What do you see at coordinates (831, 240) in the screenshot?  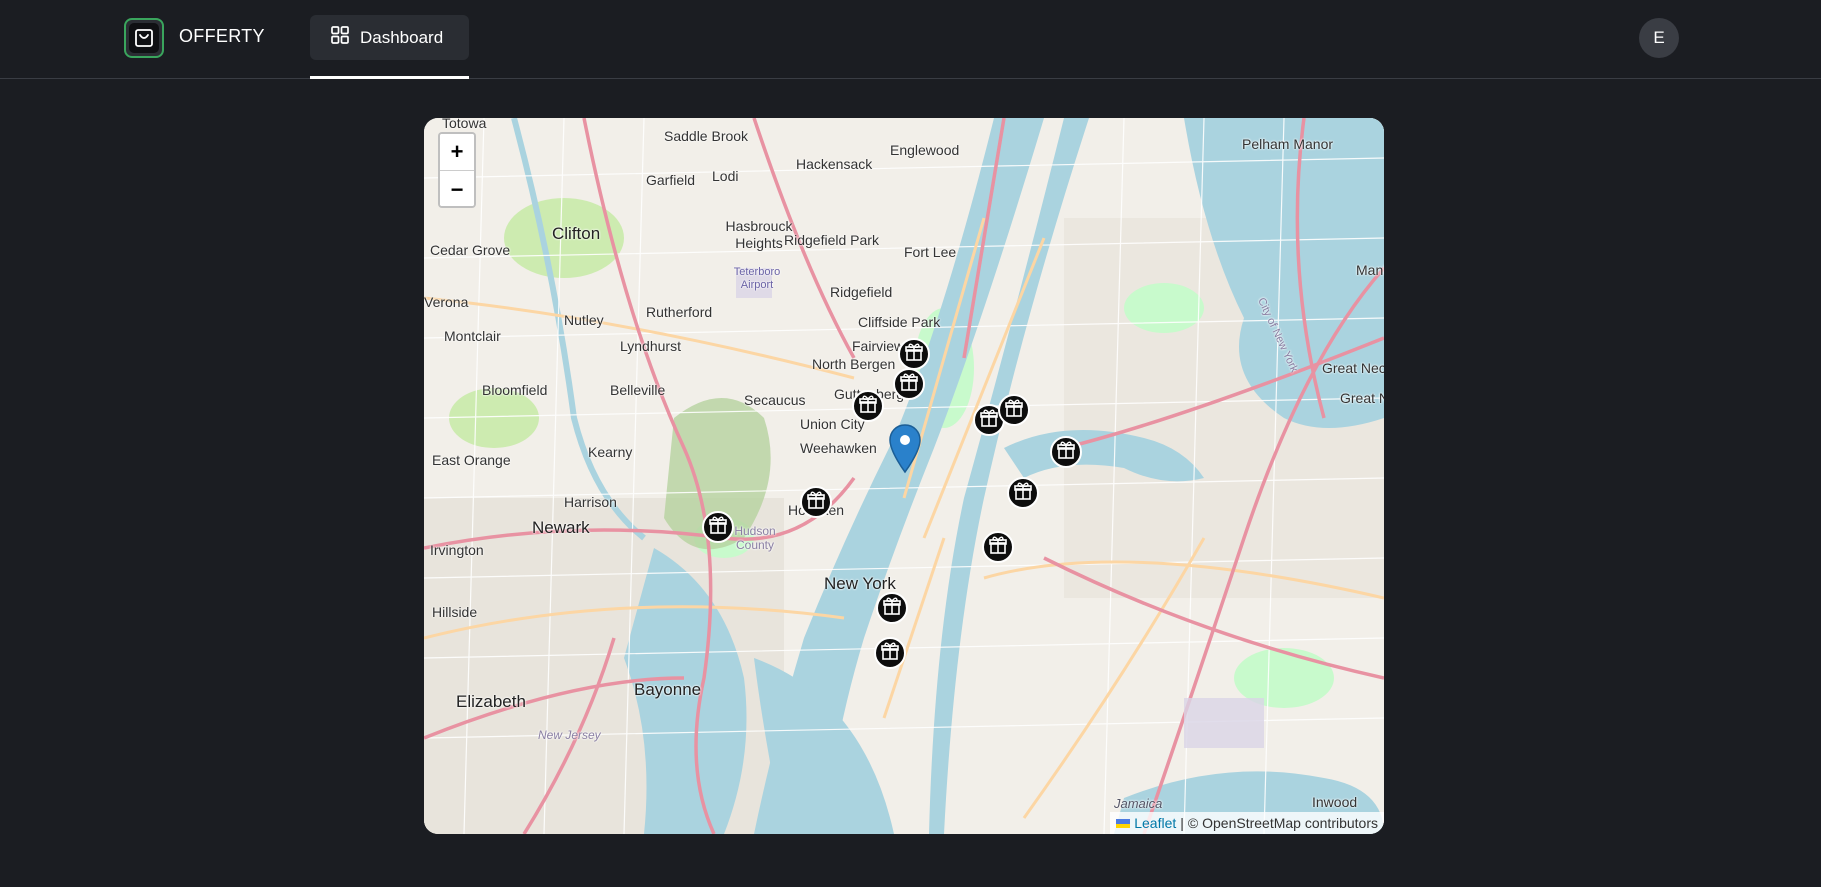 I see `place-label: Ridgefield Park` at bounding box center [831, 240].